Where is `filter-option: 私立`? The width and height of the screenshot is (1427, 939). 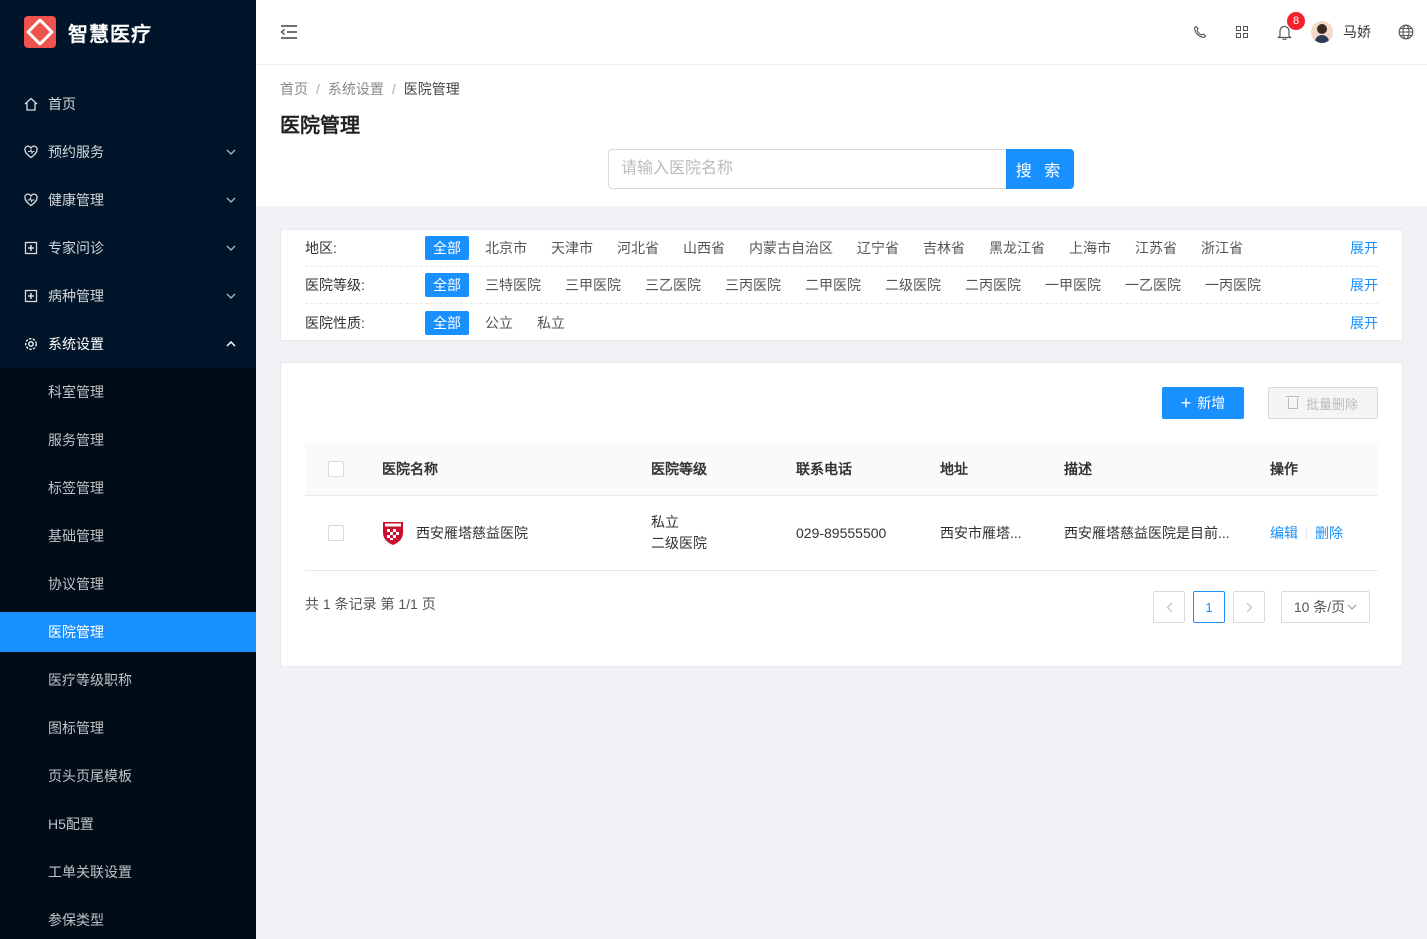 filter-option: 私立 is located at coordinates (551, 323).